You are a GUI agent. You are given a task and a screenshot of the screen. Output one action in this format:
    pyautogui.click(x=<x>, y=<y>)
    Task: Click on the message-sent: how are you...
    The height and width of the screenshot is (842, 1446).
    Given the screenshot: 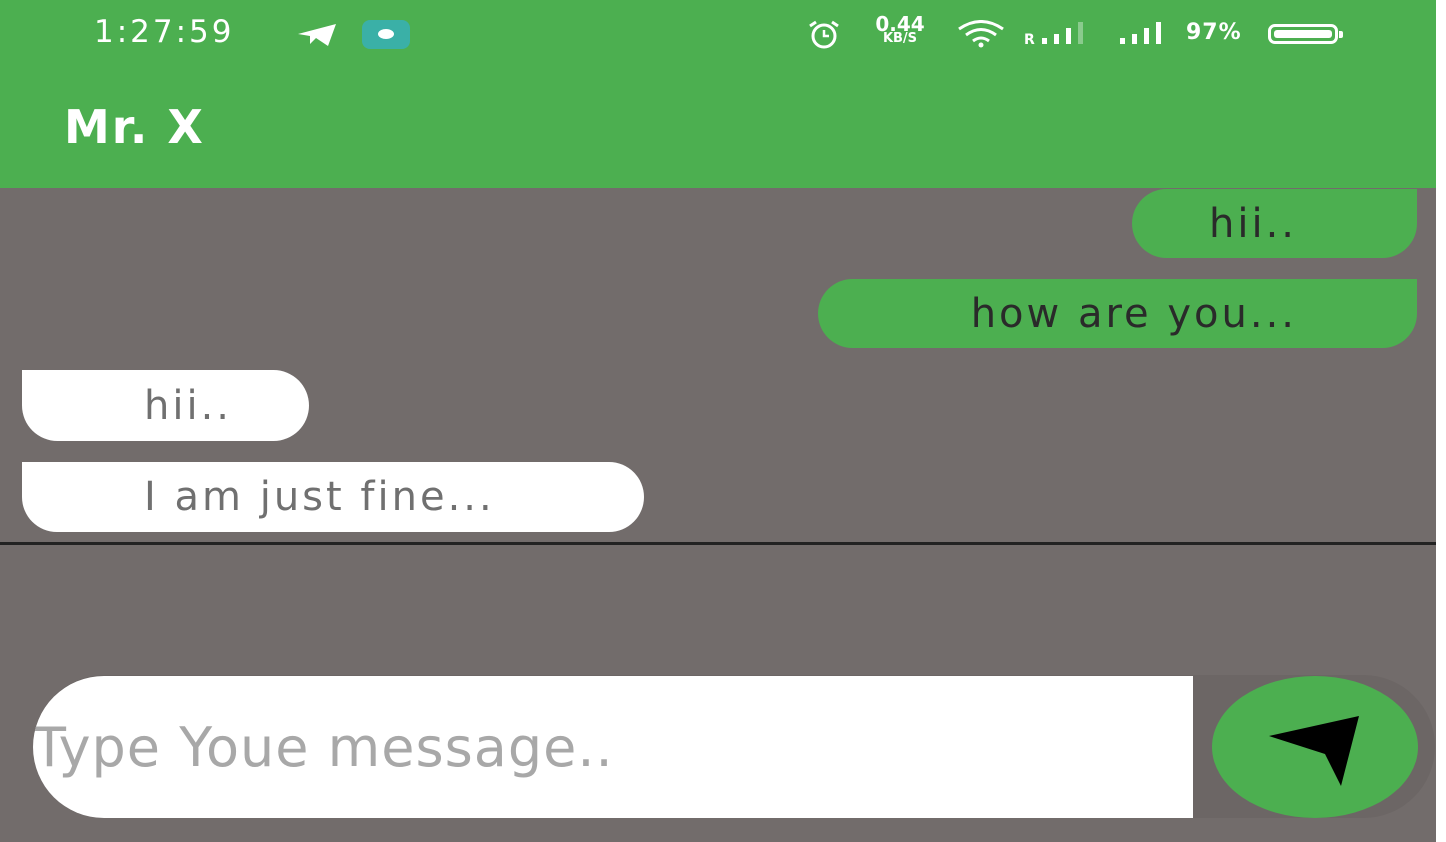 What is the action you would take?
    pyautogui.click(x=1117, y=313)
    